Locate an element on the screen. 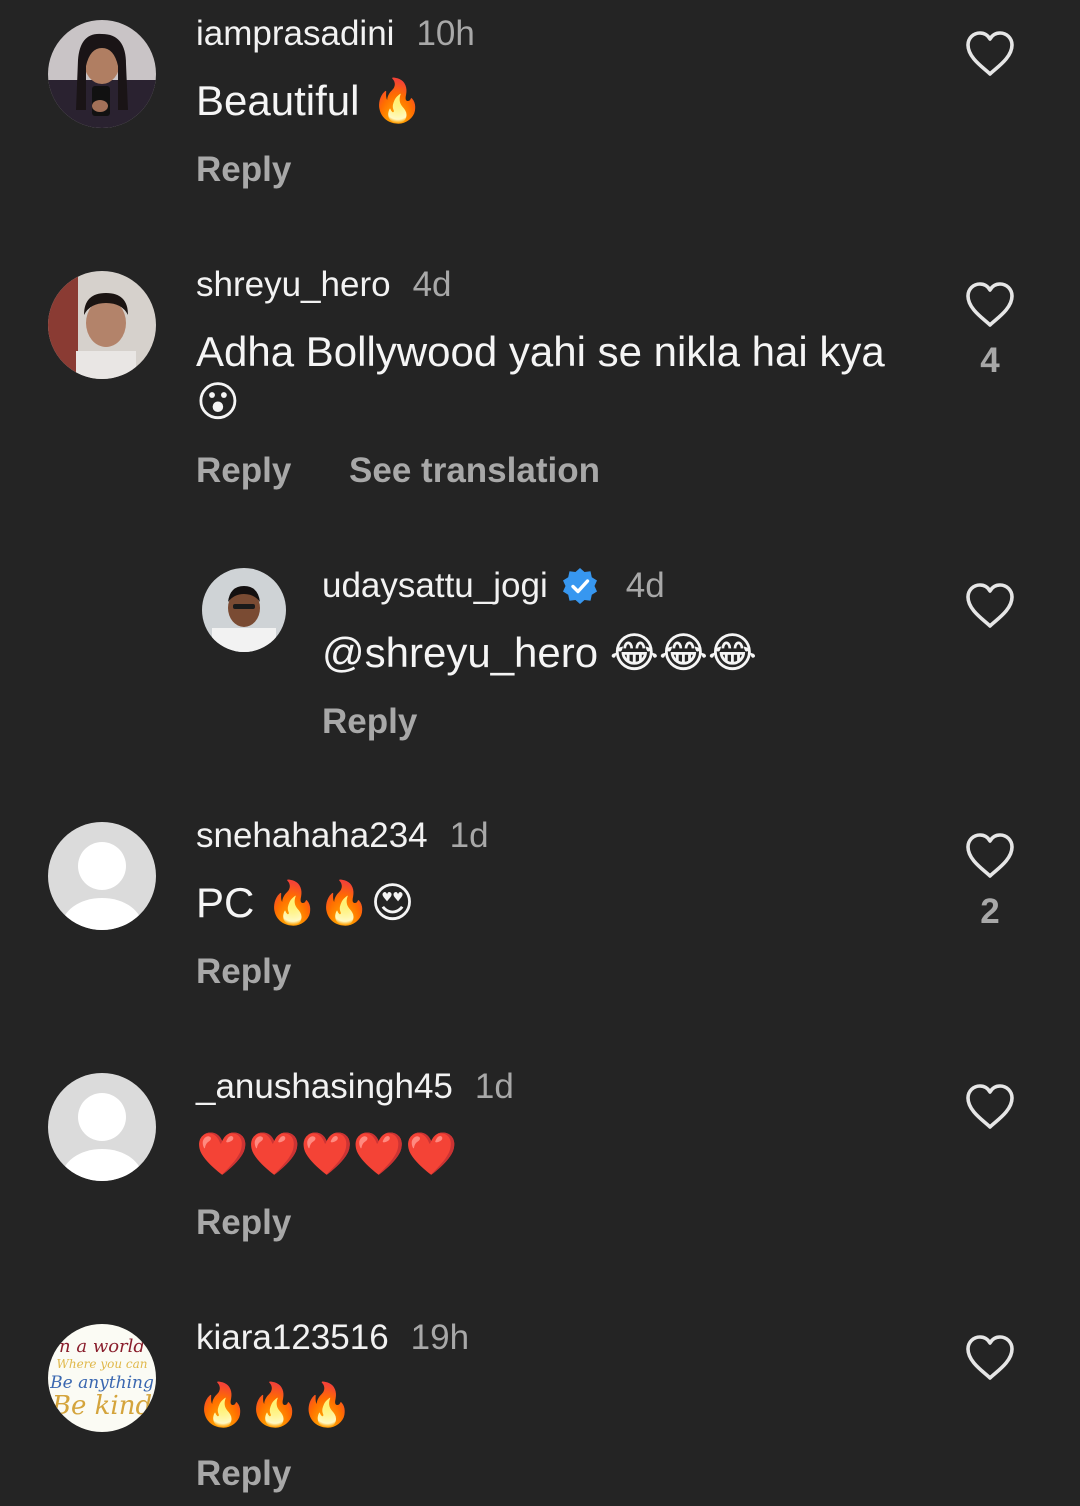  comment-username: iamprasadini is located at coordinates (295, 34).